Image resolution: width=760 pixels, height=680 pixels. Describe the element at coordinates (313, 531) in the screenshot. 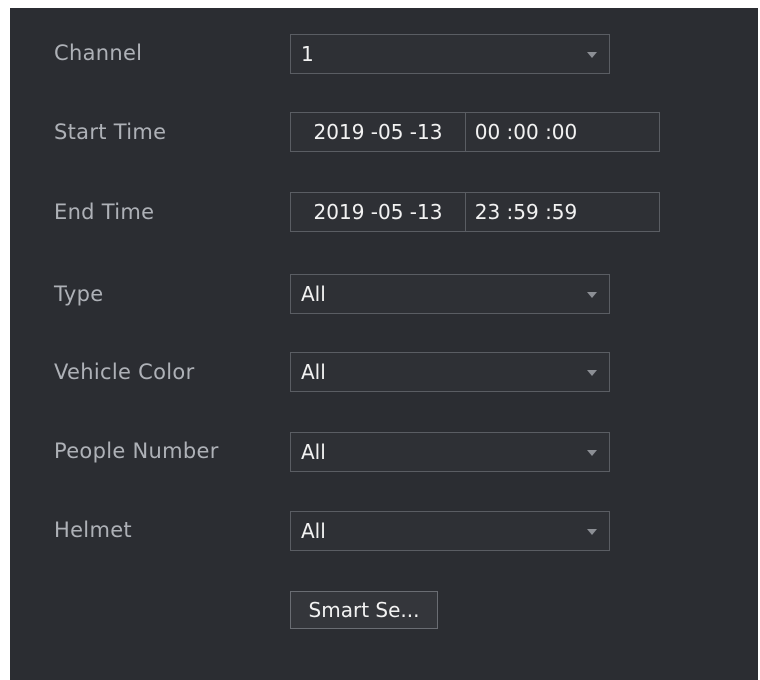

I see `helmet-value: All` at that location.